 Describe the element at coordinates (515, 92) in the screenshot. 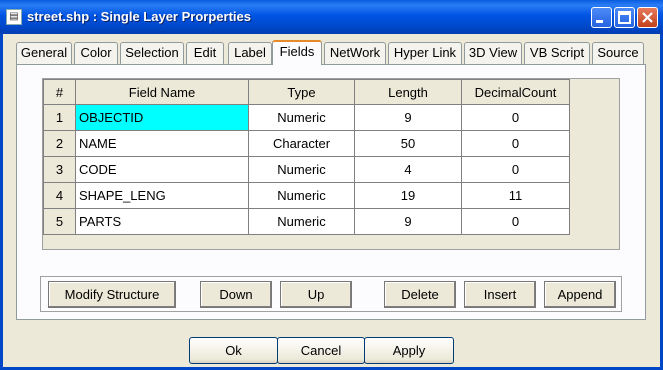

I see `column-header-decimal-count: DecimalCount` at that location.